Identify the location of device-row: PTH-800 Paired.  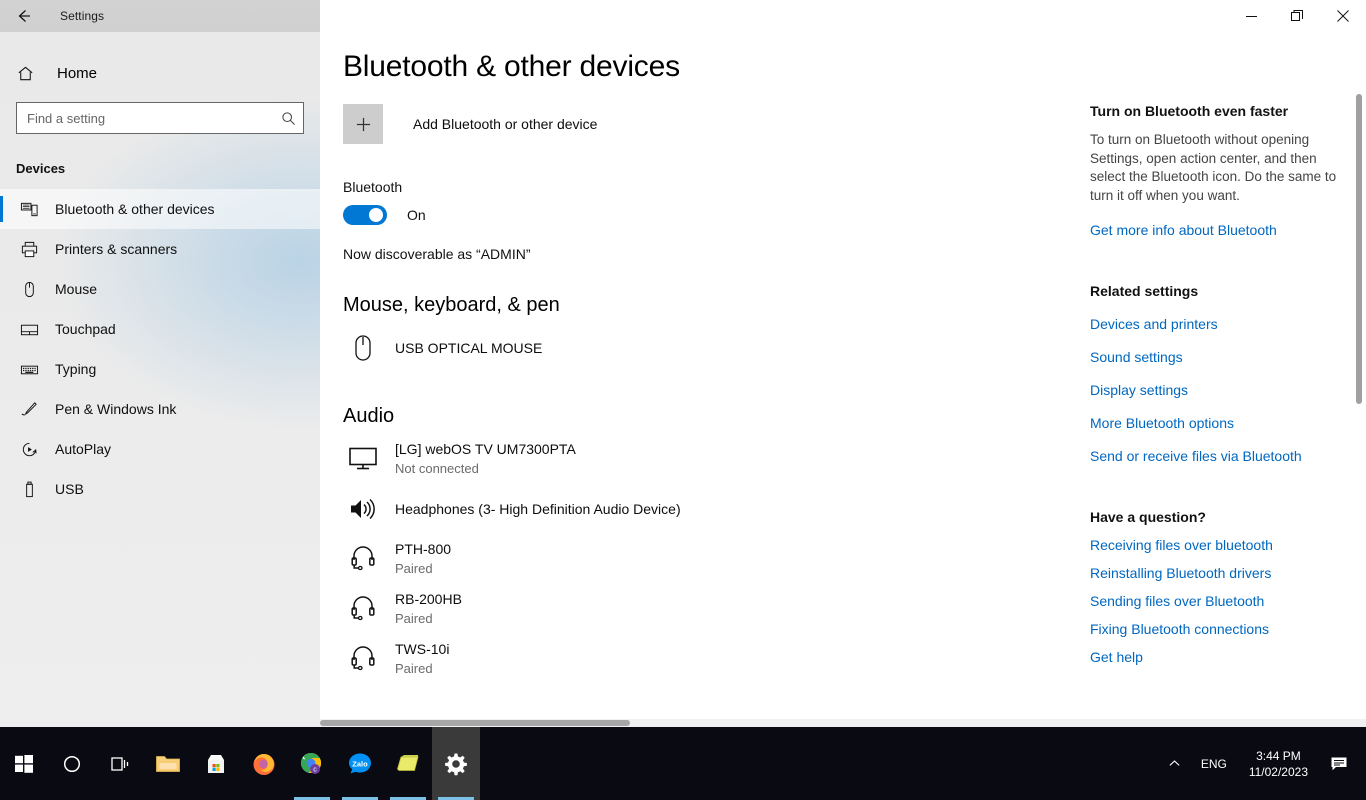
(670, 559).